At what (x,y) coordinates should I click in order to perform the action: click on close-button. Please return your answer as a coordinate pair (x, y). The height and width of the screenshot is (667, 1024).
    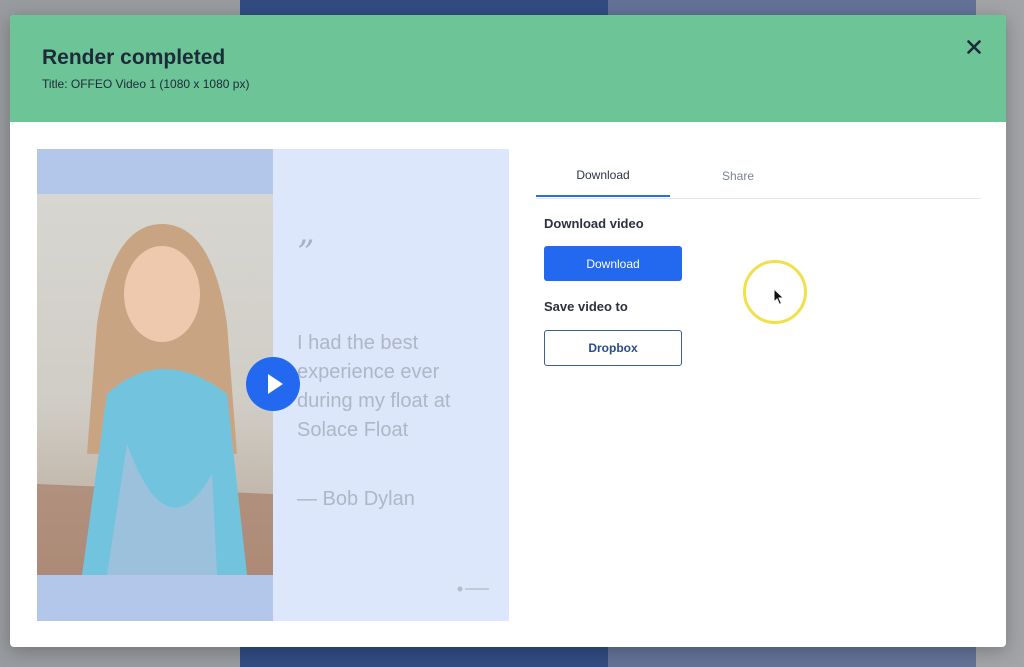
    Looking at the image, I should click on (974, 47).